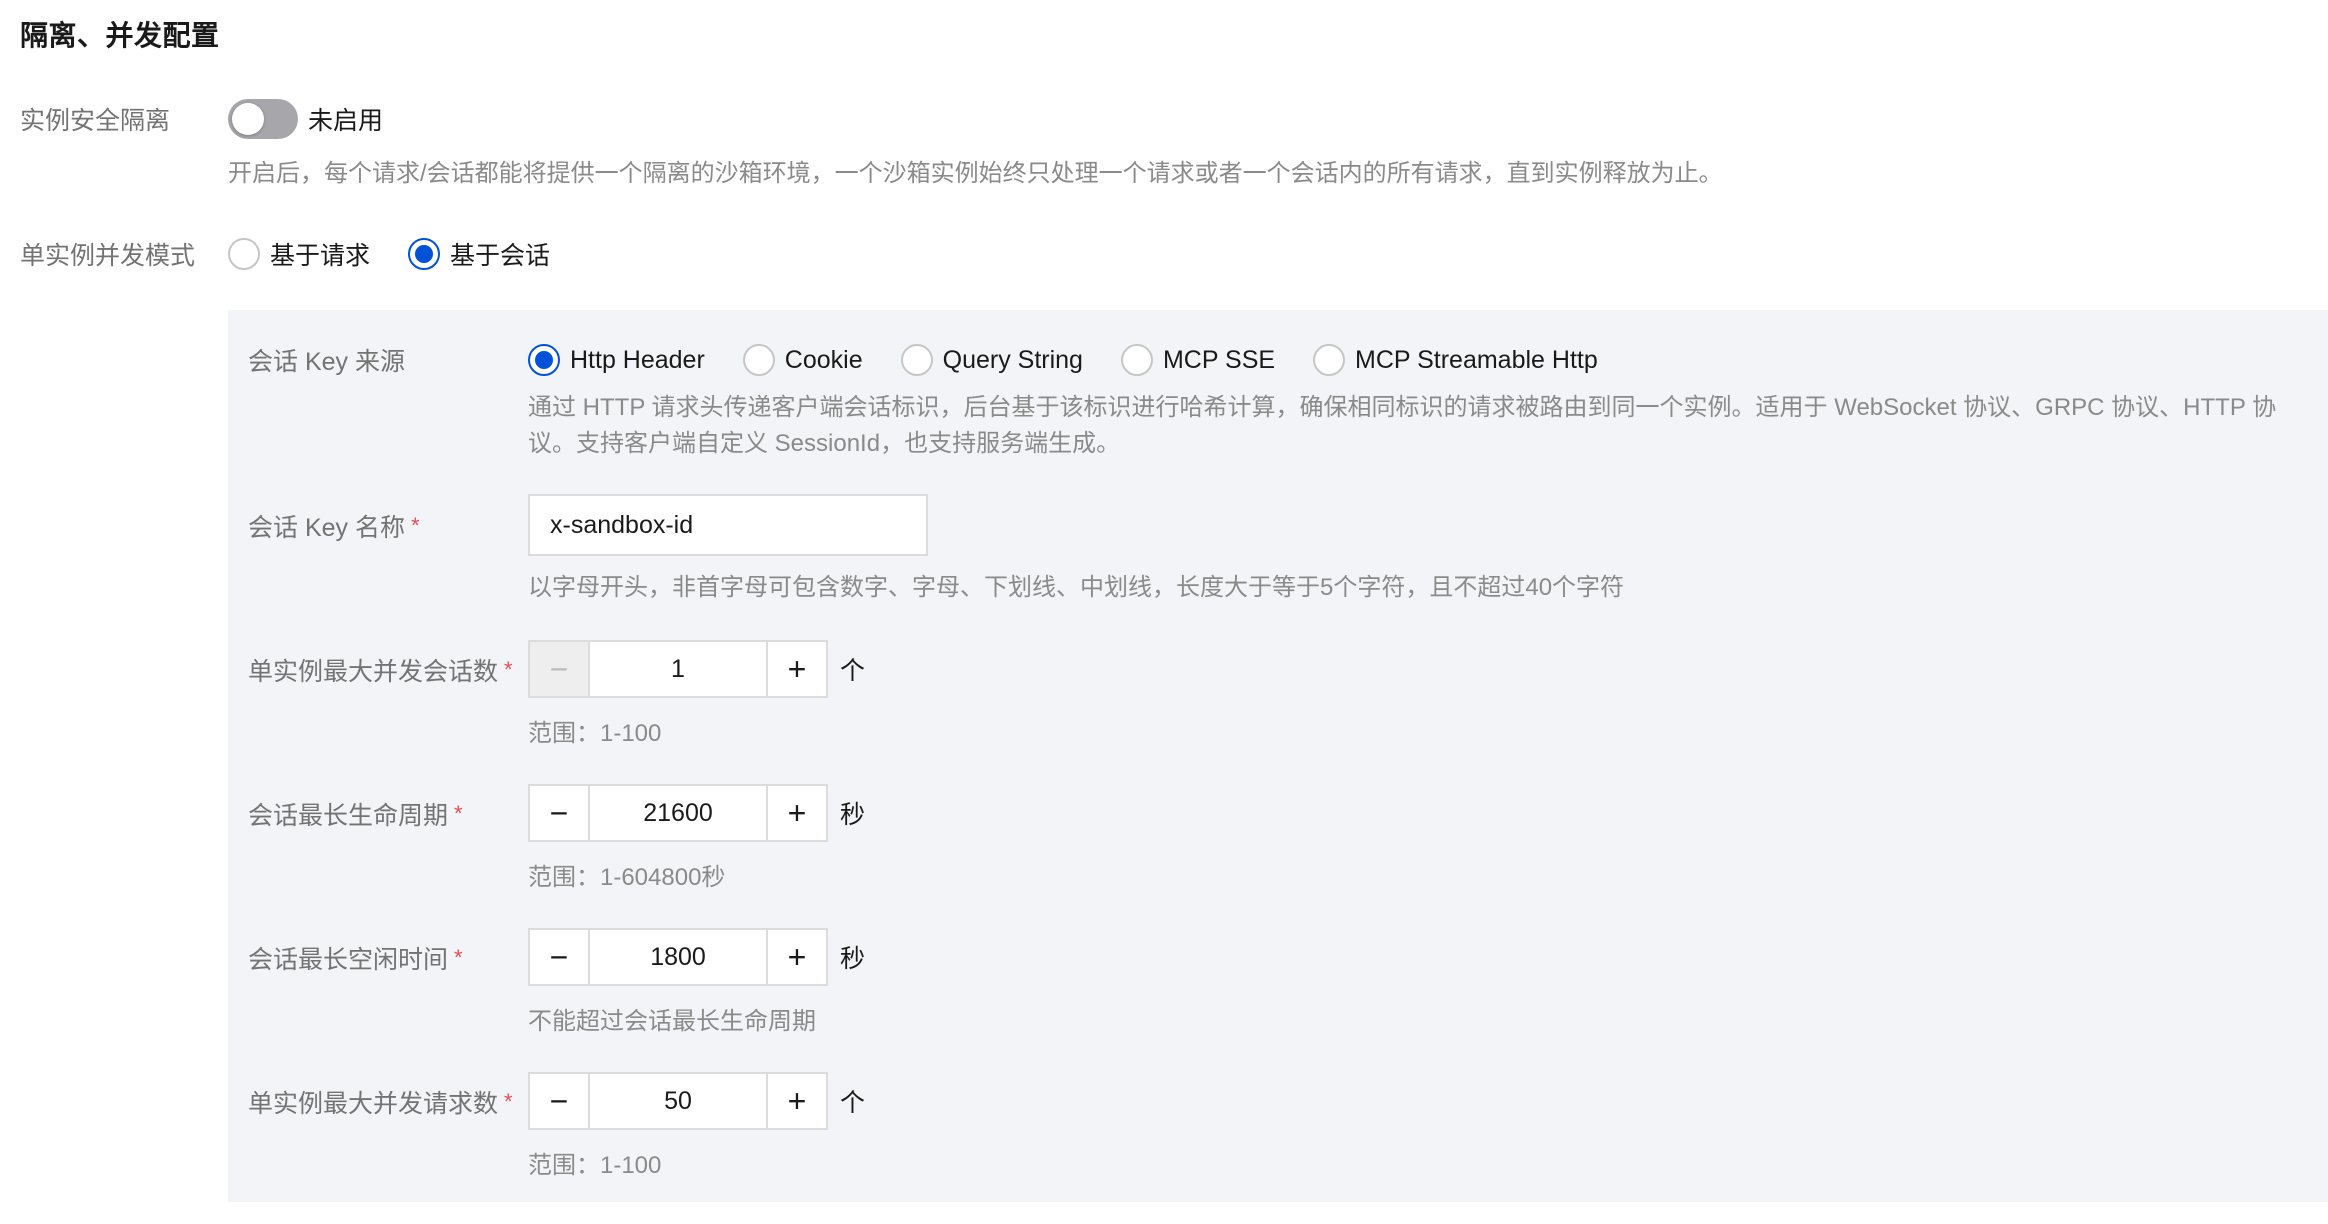 The width and height of the screenshot is (2328, 1224). I want to click on radio-label: Cookie, so click(823, 359).